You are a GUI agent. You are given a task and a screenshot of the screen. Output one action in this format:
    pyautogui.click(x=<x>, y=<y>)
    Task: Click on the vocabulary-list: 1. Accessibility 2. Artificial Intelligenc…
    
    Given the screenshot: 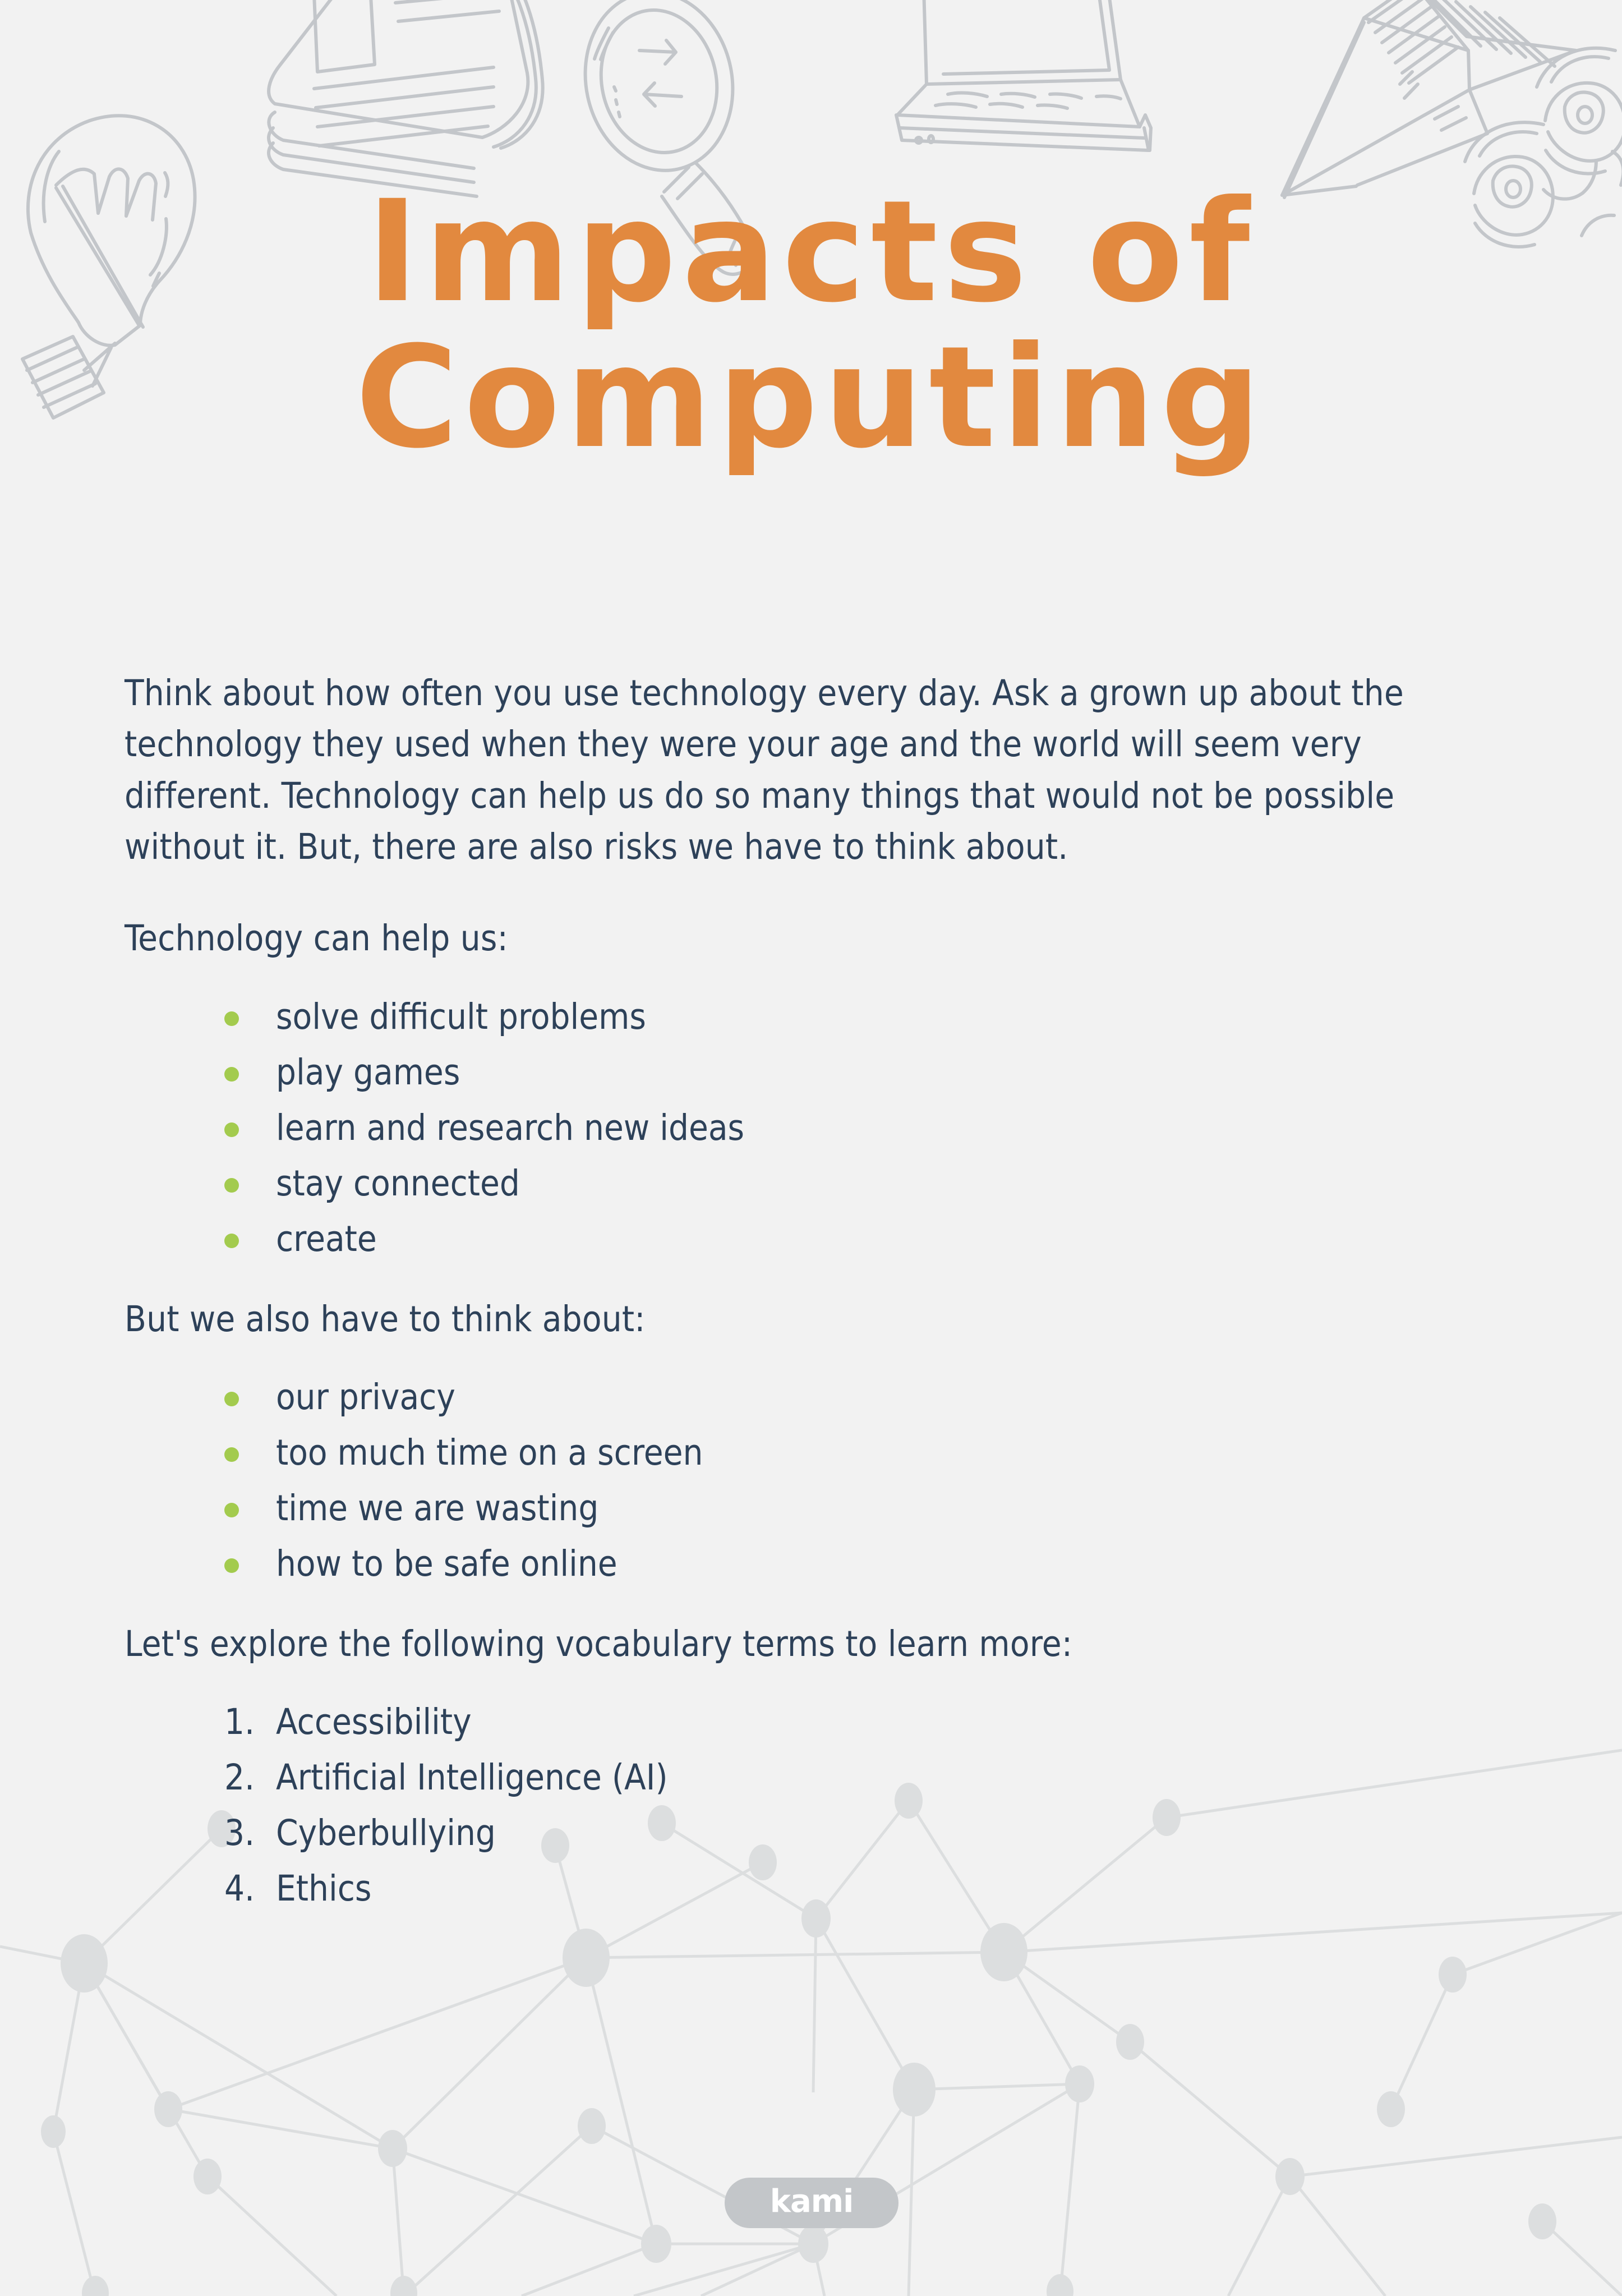 What is the action you would take?
    pyautogui.click(x=809, y=1805)
    